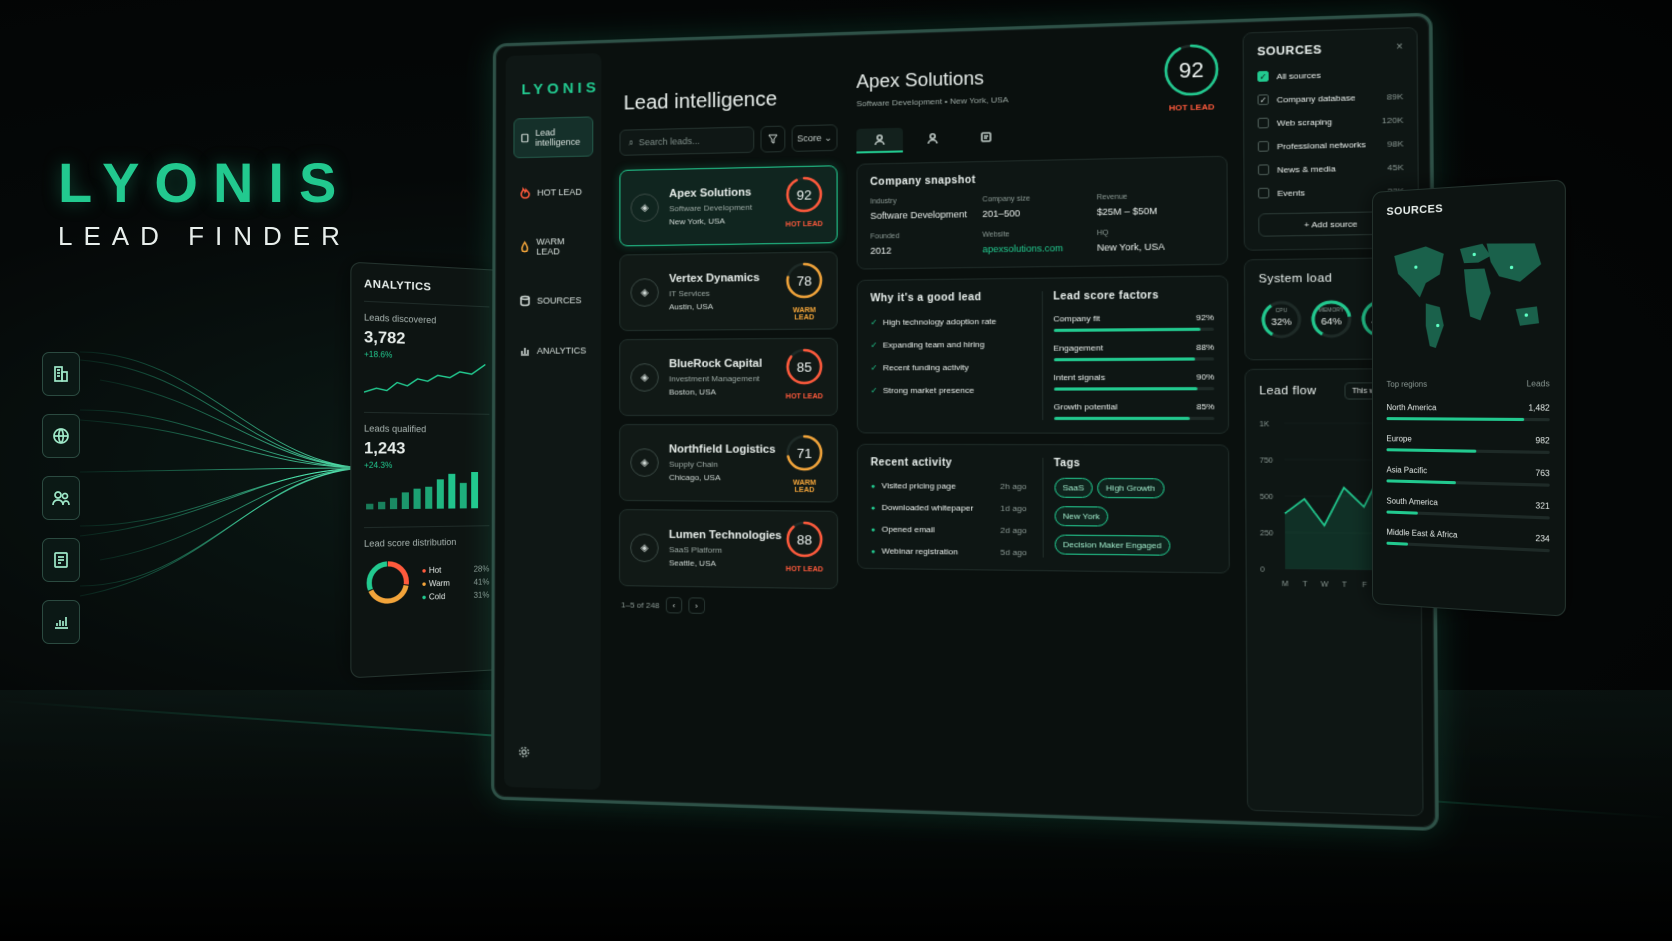 Image resolution: width=1672 pixels, height=941 pixels. What do you see at coordinates (561, 350) in the screenshot?
I see `sidebar-item-label: ANALYTICS` at bounding box center [561, 350].